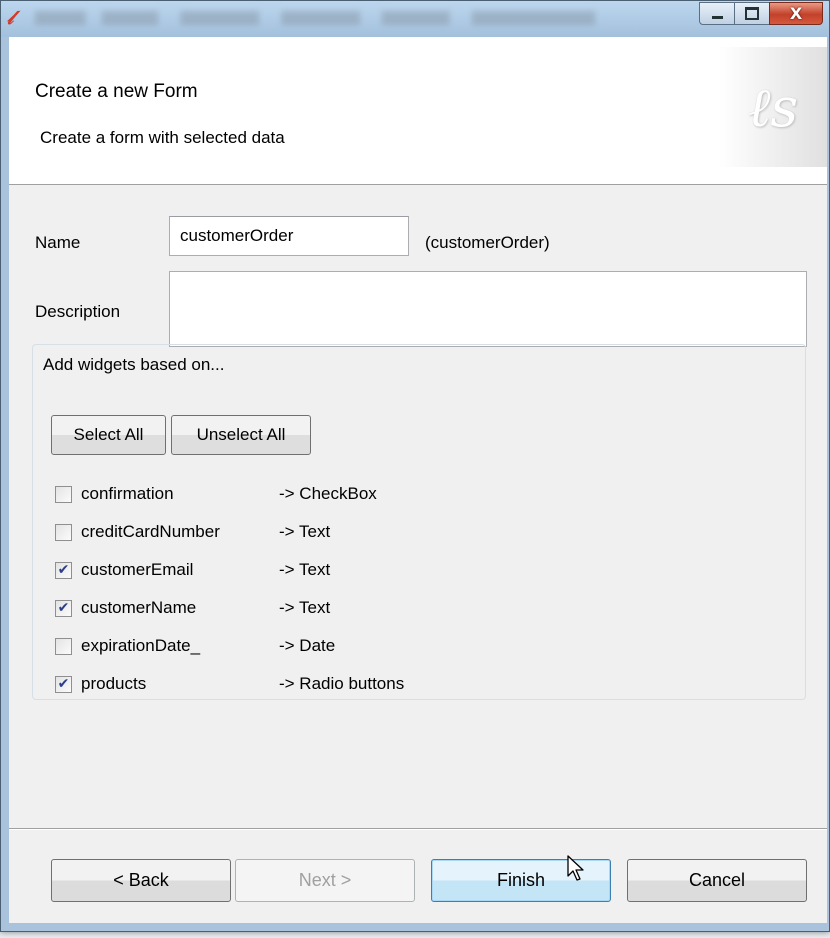 The image size is (830, 938). Describe the element at coordinates (717, 17) in the screenshot. I see `minimize-icon` at that location.